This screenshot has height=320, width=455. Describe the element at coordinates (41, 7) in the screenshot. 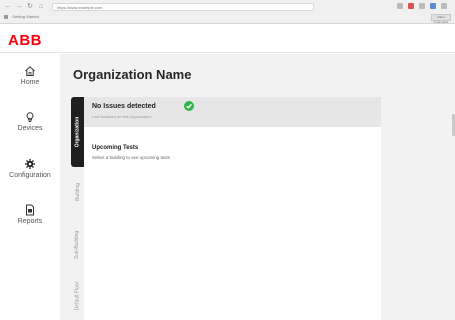

I see `home-browser-icon: ⌂` at that location.